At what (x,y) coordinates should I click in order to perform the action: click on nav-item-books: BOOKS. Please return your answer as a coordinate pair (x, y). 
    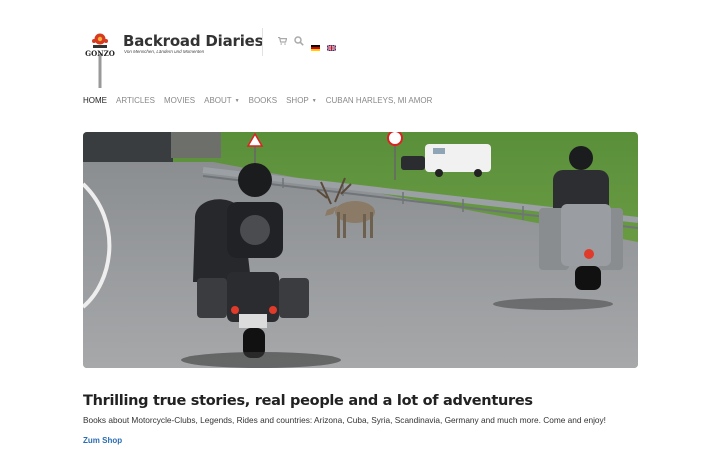
    Looking at the image, I should click on (263, 100).